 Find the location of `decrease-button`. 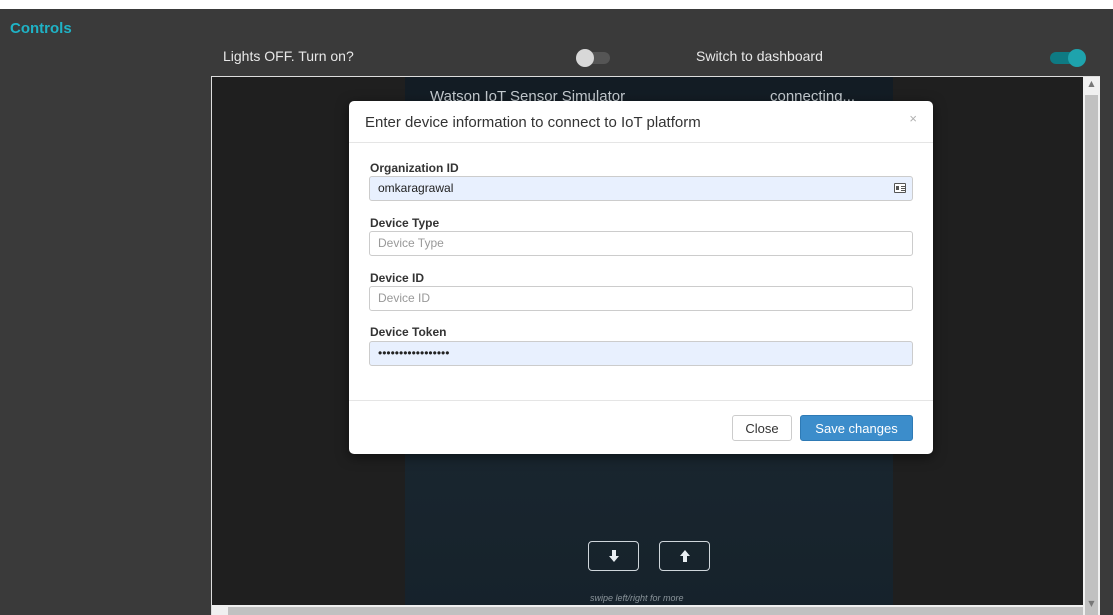

decrease-button is located at coordinates (613, 556).